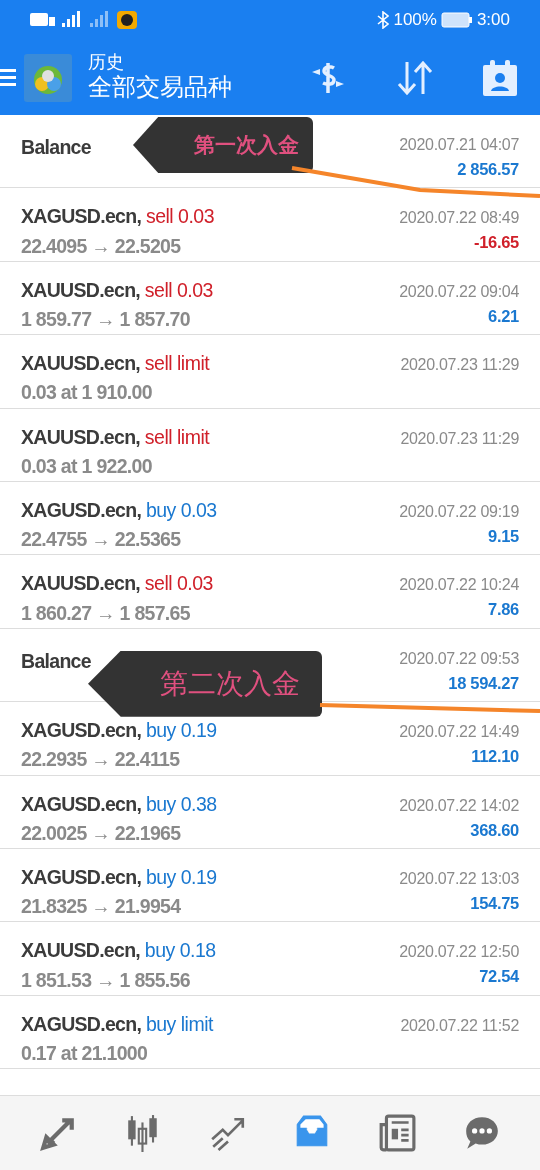  I want to click on deal-prices: 22.4095 → 22.5205, so click(101, 246).